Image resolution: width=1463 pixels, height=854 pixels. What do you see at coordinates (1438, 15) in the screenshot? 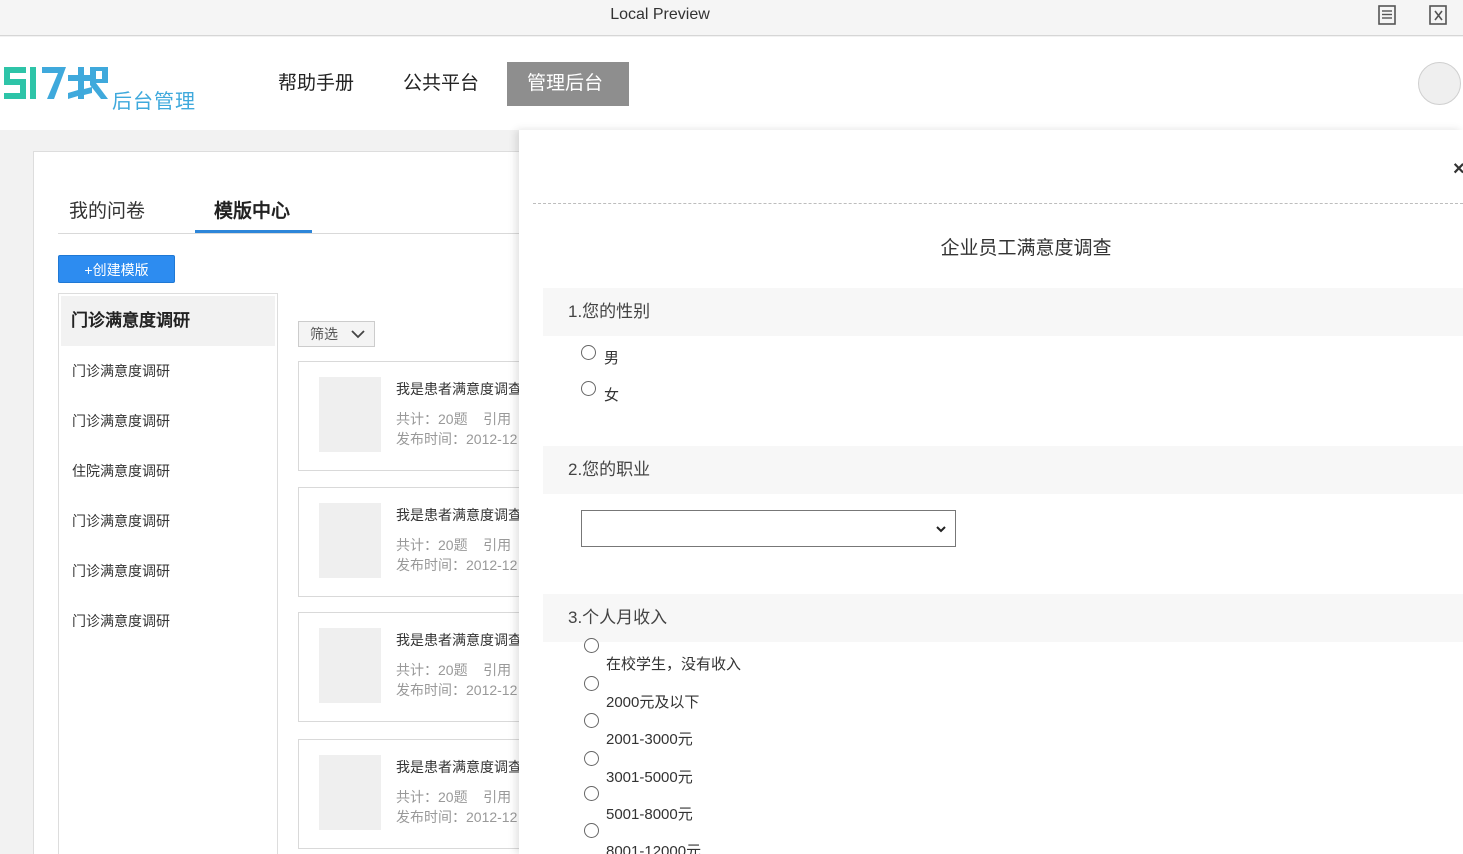
I see `close-preview-icon` at bounding box center [1438, 15].